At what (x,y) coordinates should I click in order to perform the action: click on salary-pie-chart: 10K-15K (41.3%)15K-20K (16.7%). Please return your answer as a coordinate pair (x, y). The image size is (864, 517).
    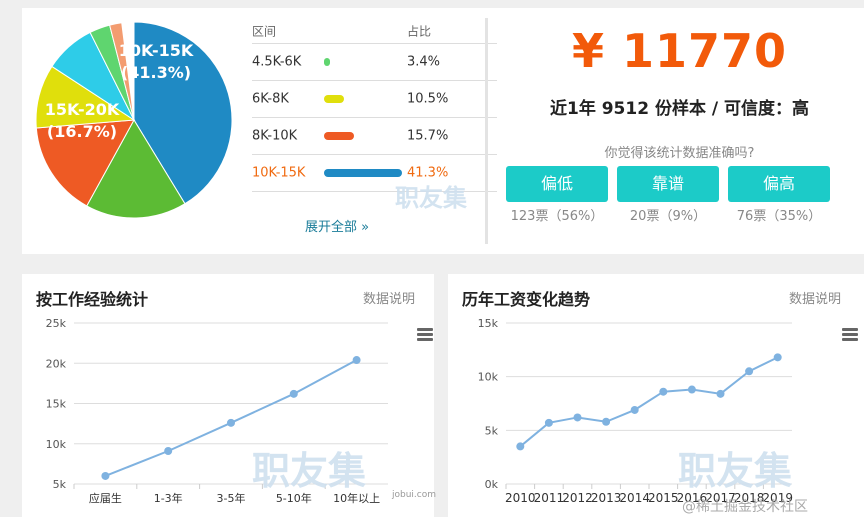
    Looking at the image, I should click on (134, 120).